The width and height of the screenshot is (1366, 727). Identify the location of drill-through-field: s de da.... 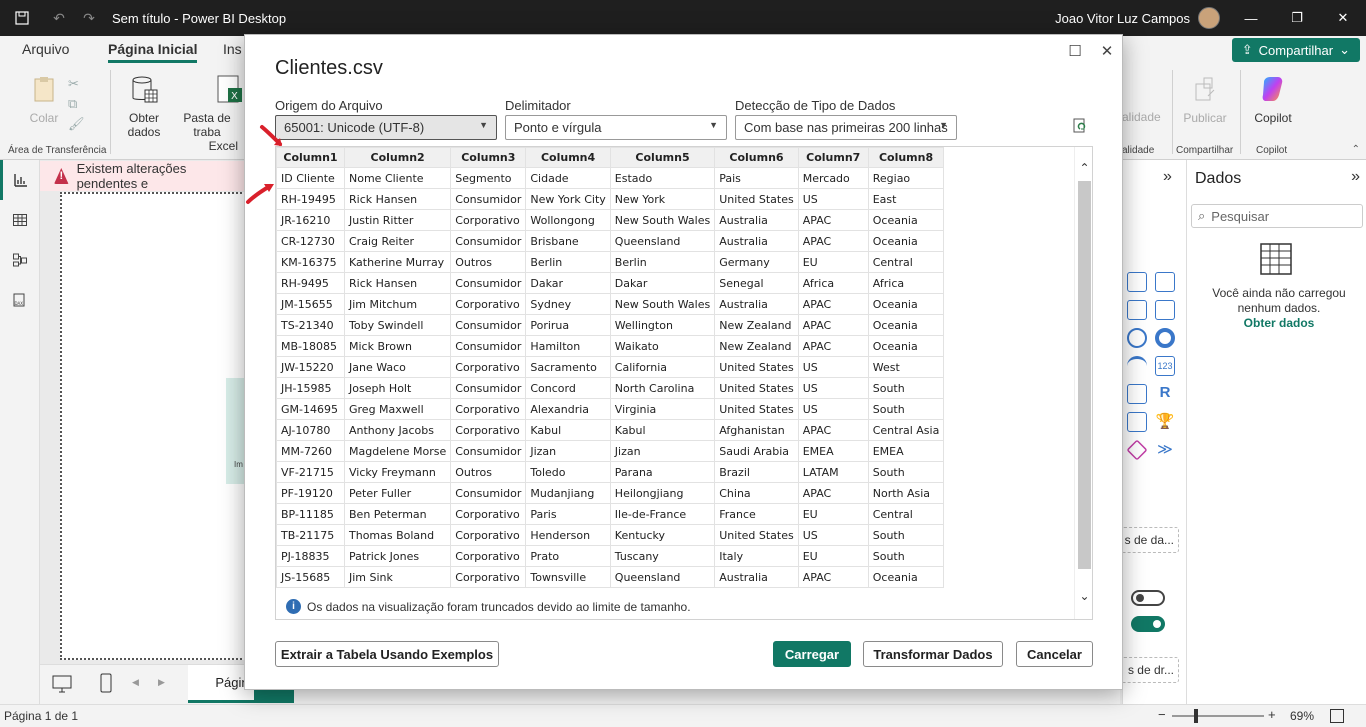
(1150, 540).